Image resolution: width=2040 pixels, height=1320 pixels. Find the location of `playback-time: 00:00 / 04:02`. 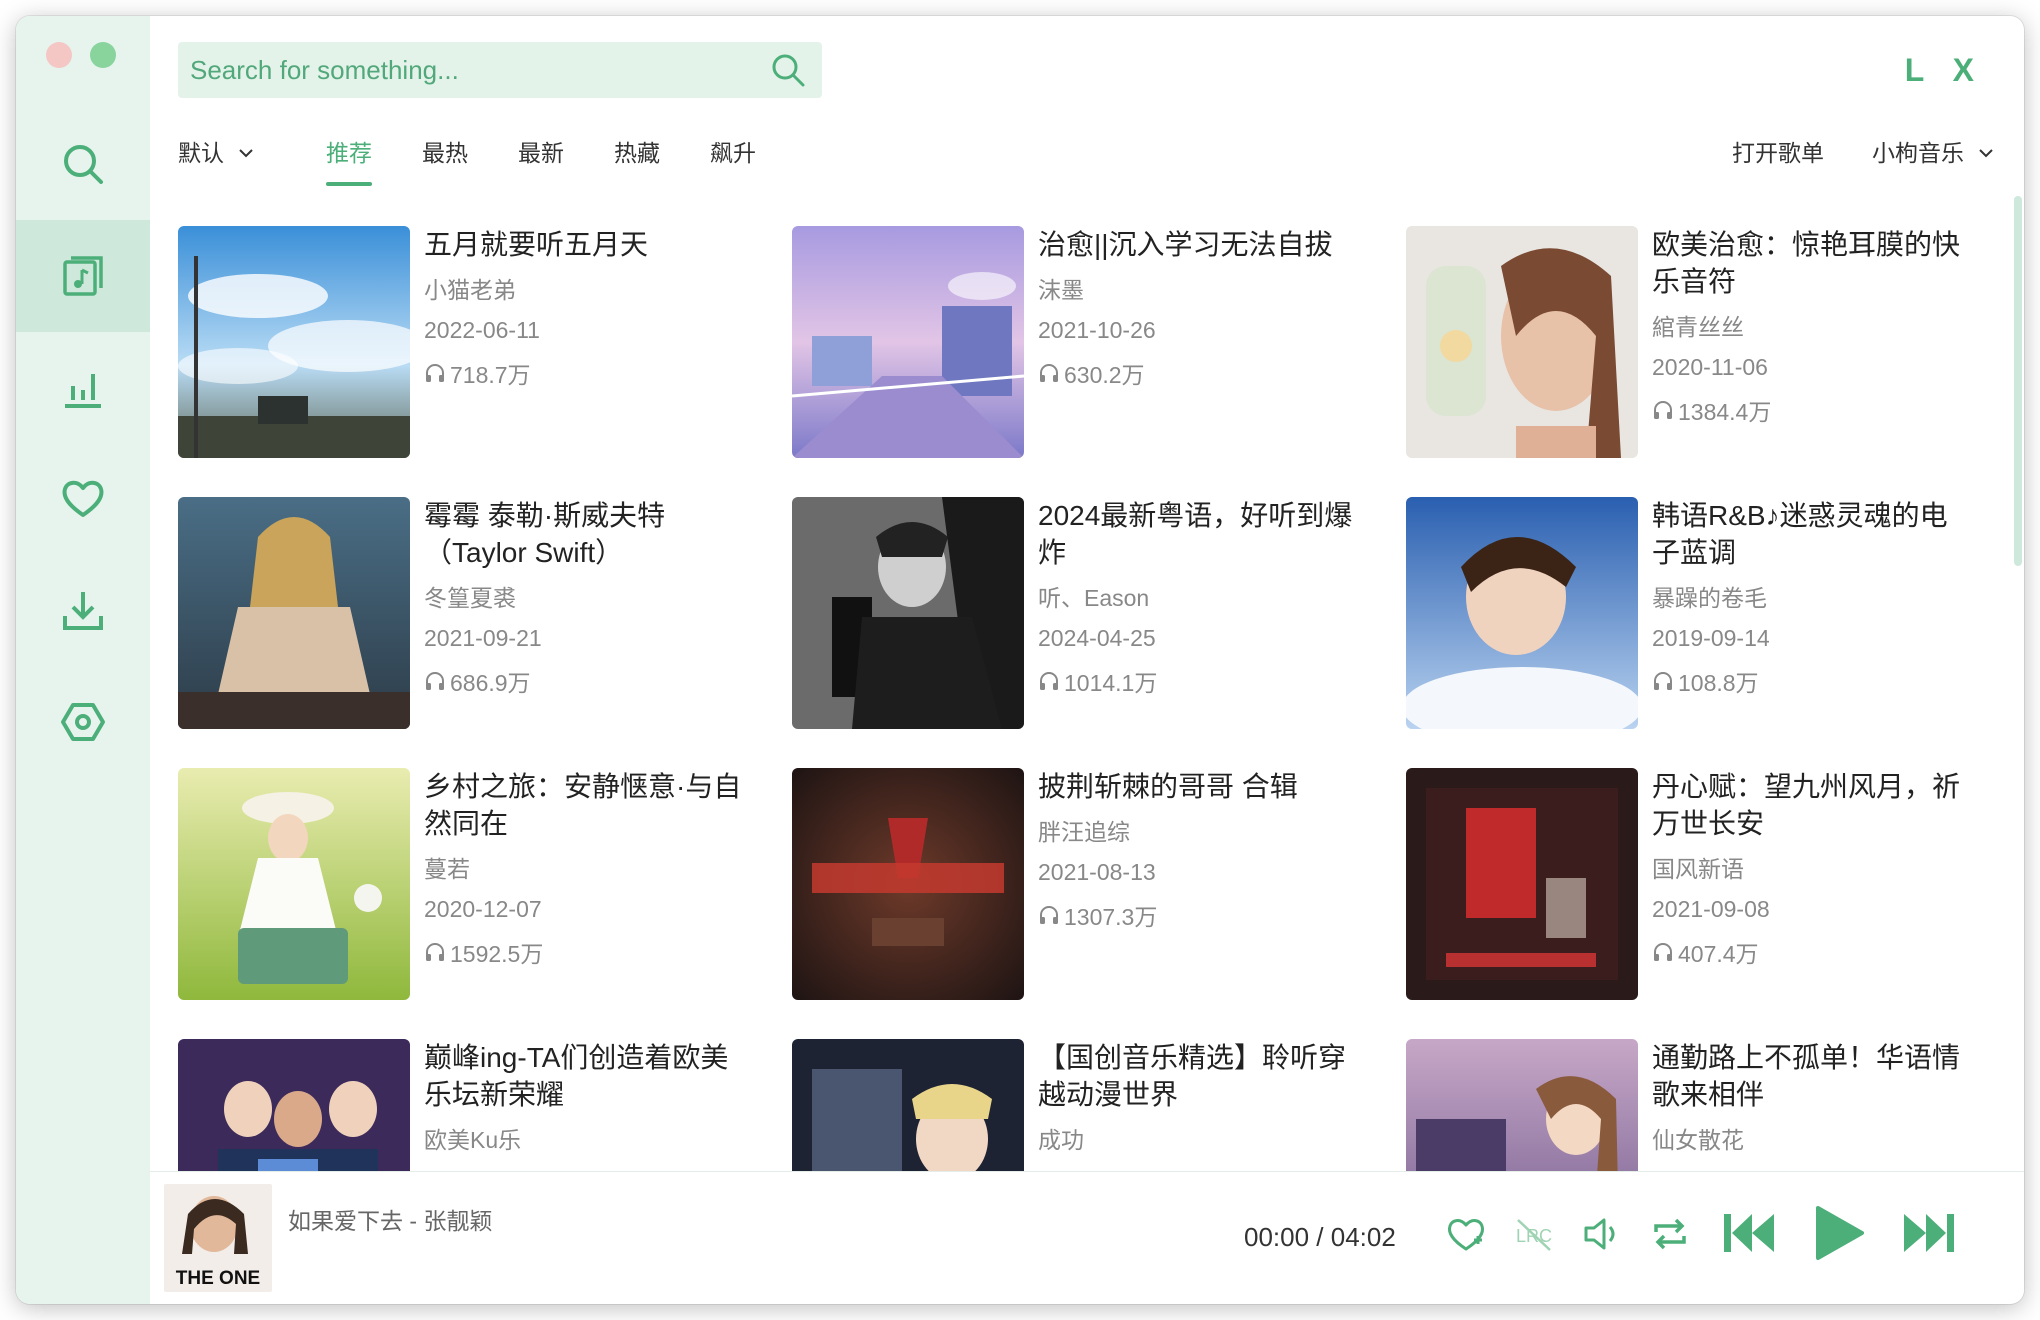

playback-time: 00:00 / 04:02 is located at coordinates (1320, 1237).